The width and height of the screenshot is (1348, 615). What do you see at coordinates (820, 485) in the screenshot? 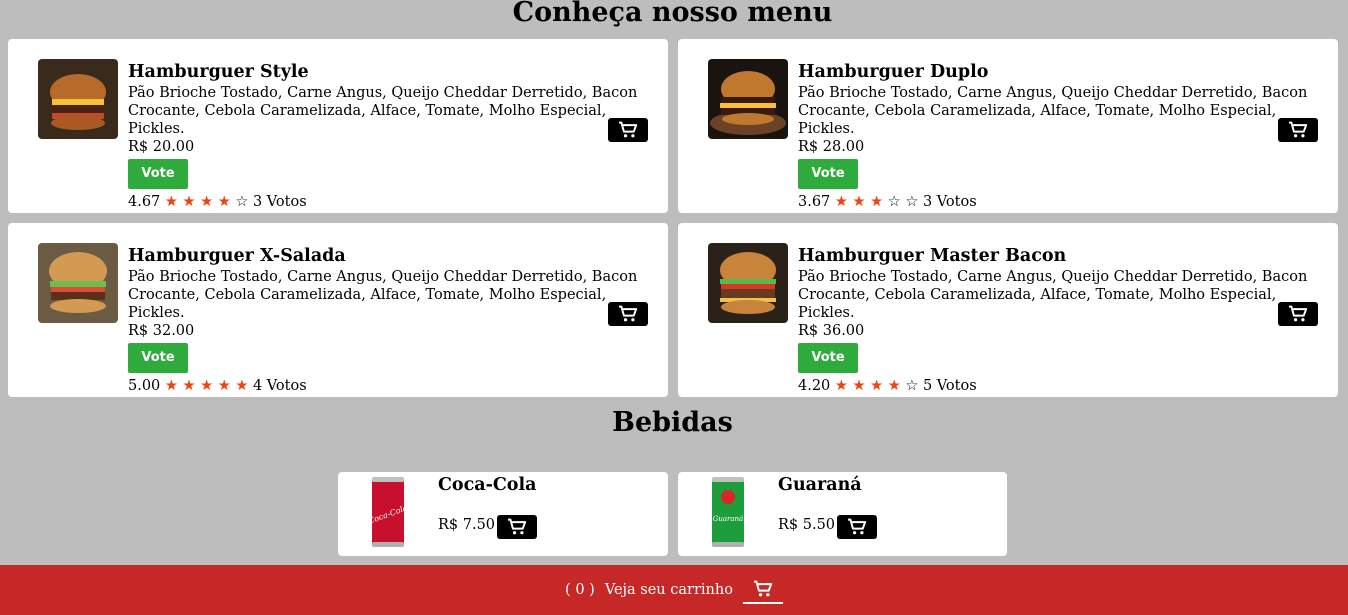
I see `drink-name: Guaraná` at bounding box center [820, 485].